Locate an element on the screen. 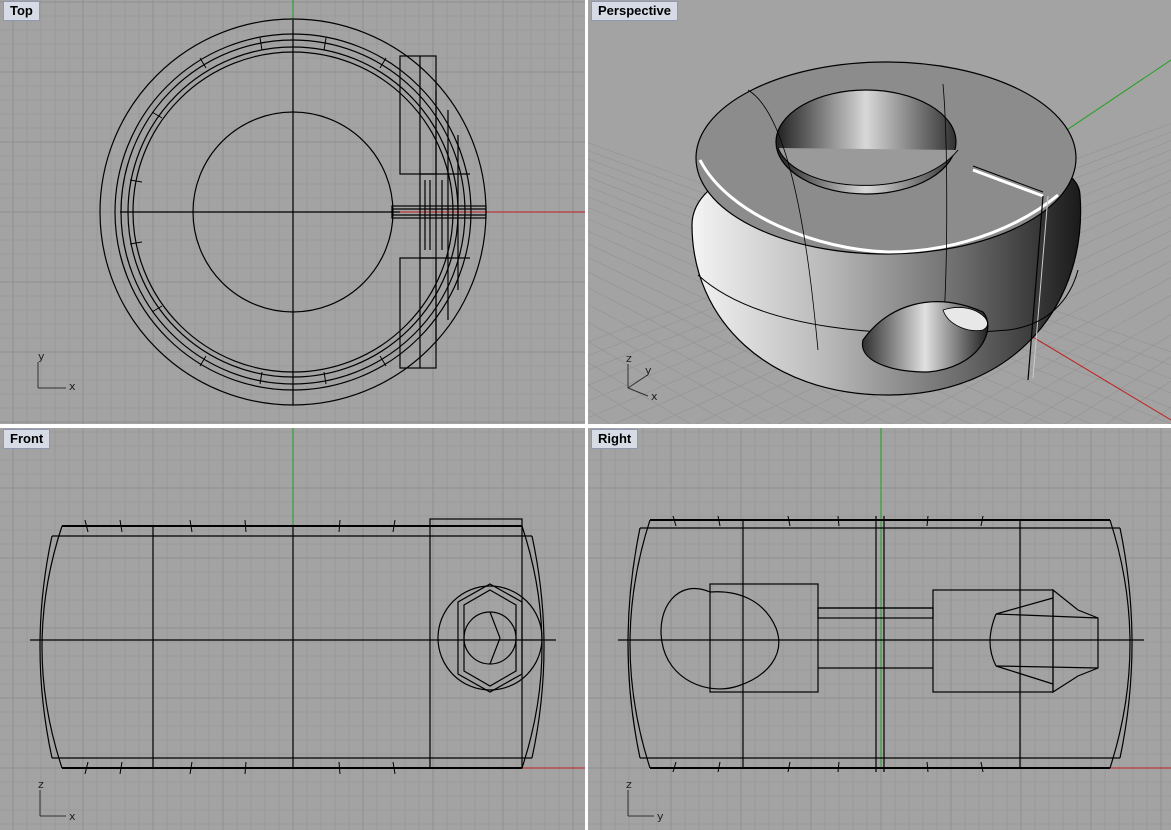 The image size is (1171, 830). viewport-title-top: Top is located at coordinates (21, 11).